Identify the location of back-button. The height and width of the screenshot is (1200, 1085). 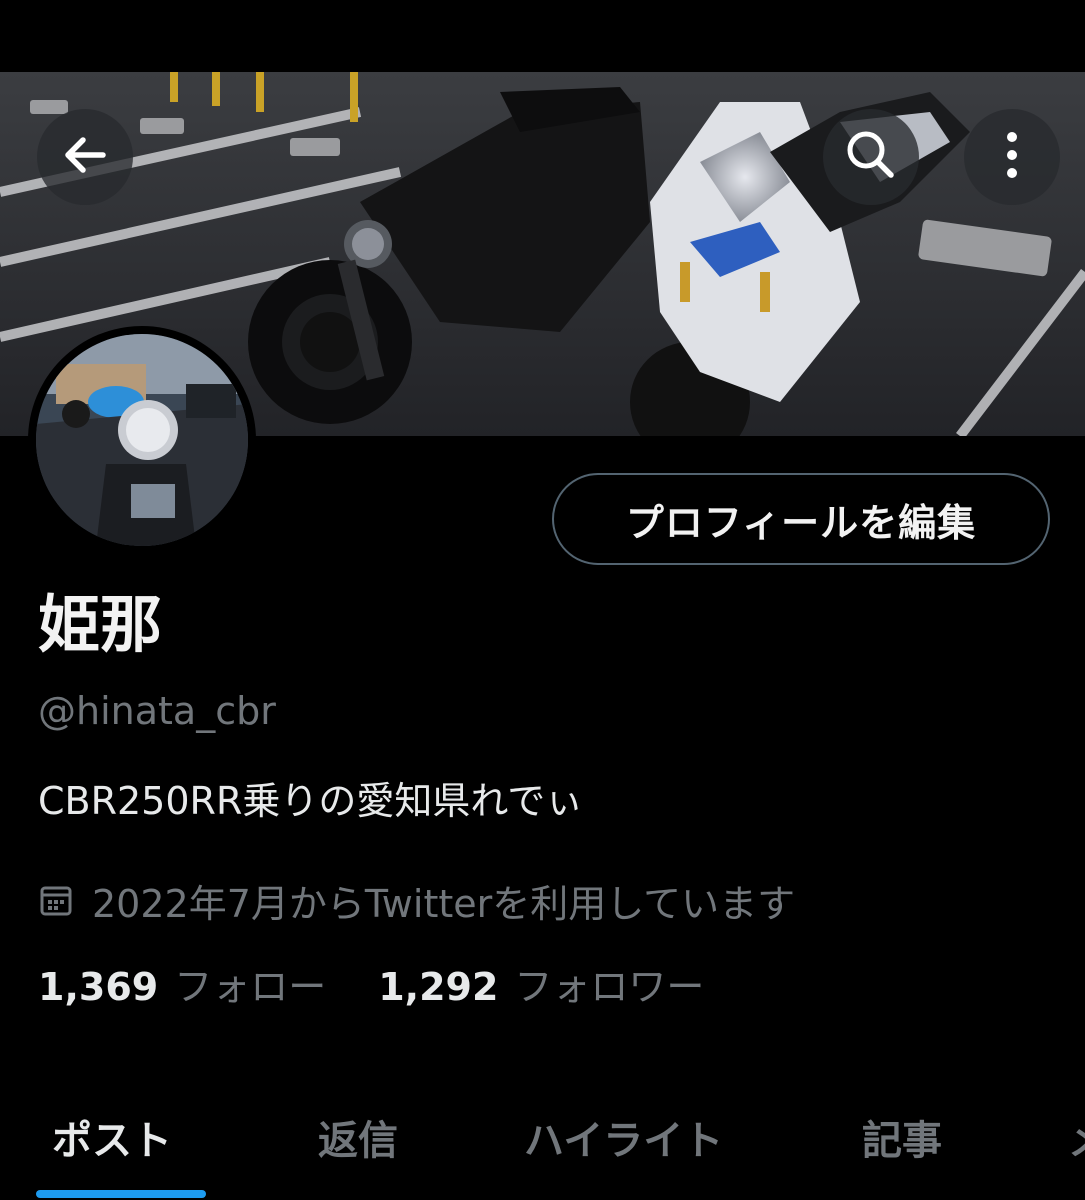
(85, 157).